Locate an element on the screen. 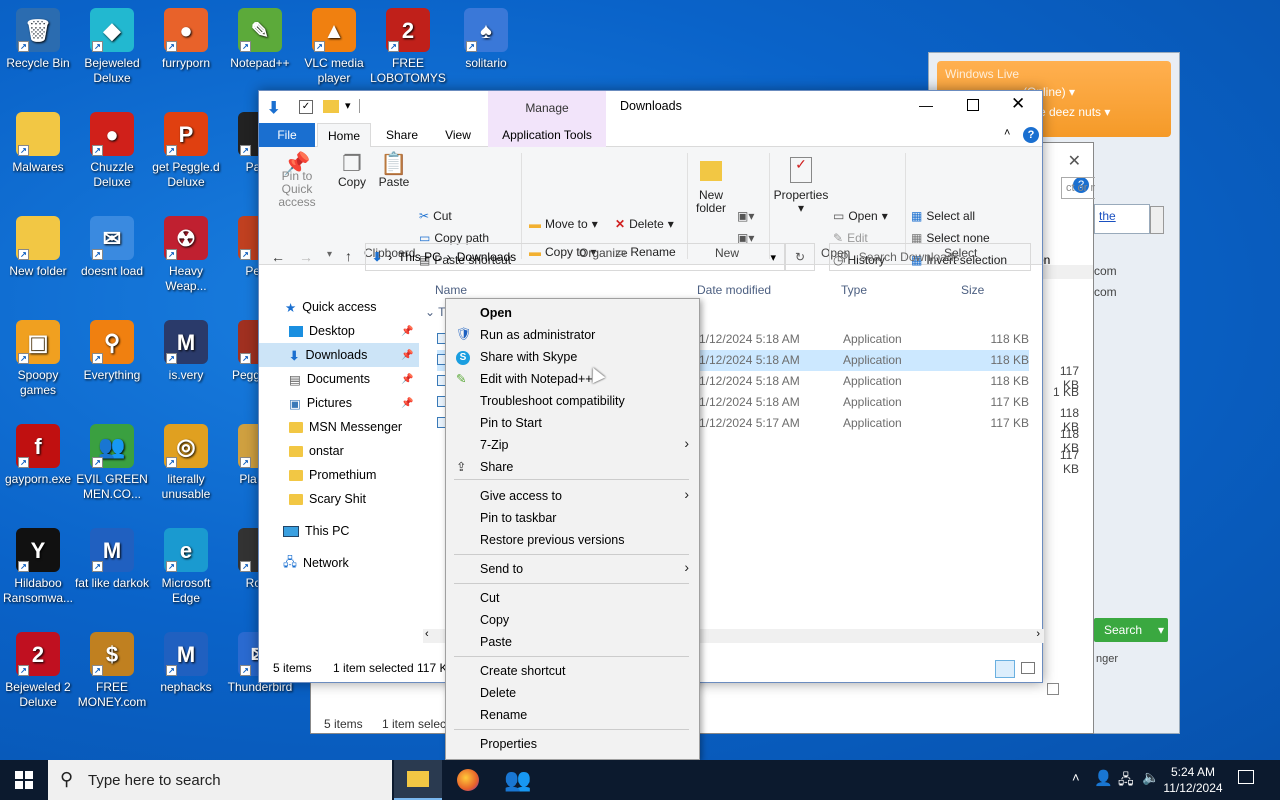 The width and height of the screenshot is (1280, 800). volume-icon: 🔈 is located at coordinates (1150, 777).